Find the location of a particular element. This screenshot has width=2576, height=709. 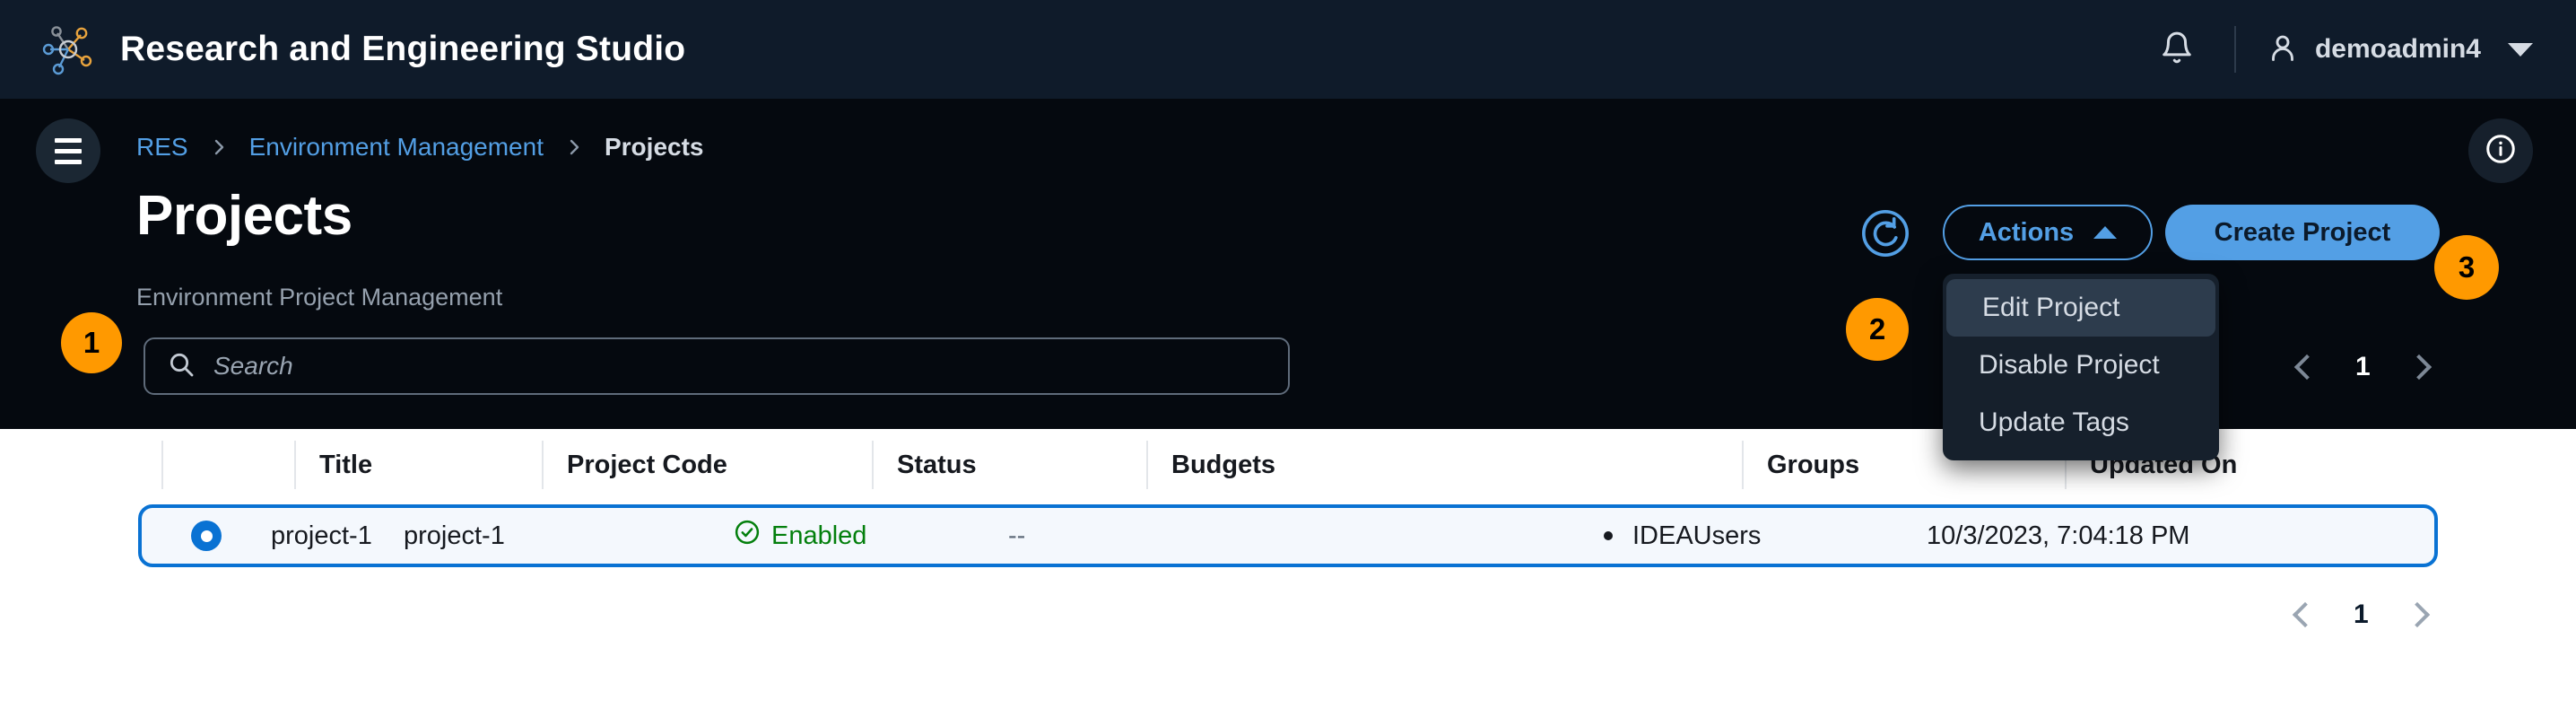

user-menu-button: demoadmin4 is located at coordinates (2400, 50).